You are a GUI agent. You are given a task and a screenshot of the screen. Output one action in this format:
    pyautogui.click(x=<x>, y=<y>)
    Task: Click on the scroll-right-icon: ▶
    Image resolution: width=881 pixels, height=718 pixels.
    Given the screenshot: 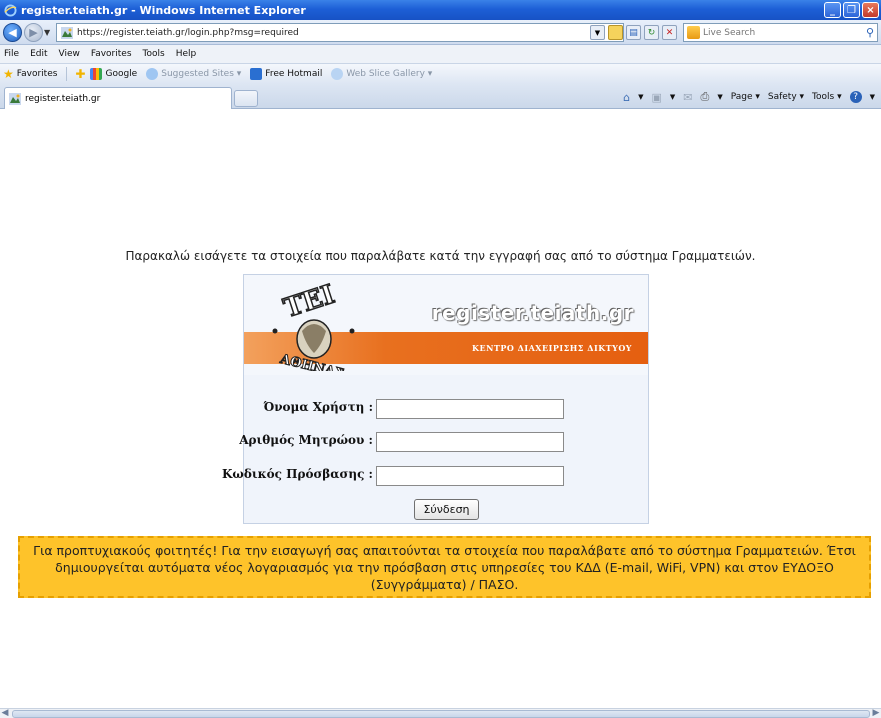 What is the action you would take?
    pyautogui.click(x=876, y=713)
    